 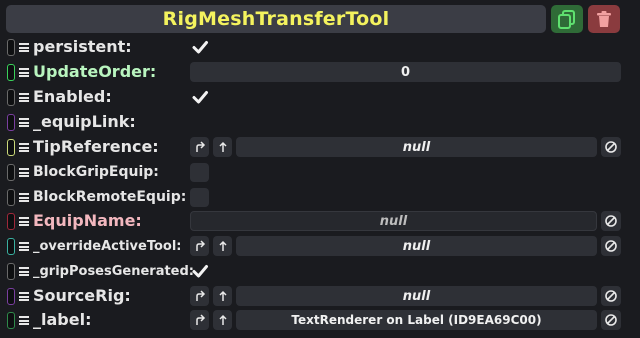 I want to click on field-label: SourceRig:, so click(x=82, y=295).